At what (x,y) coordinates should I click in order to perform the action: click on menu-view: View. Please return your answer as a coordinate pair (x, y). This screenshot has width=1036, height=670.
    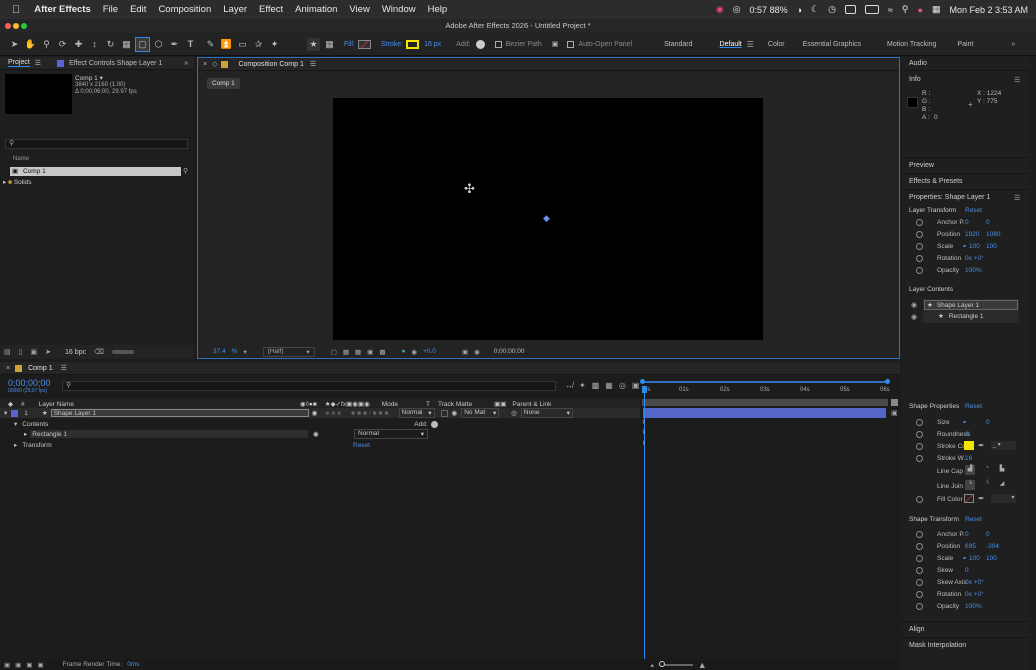
    Looking at the image, I should click on (359, 9).